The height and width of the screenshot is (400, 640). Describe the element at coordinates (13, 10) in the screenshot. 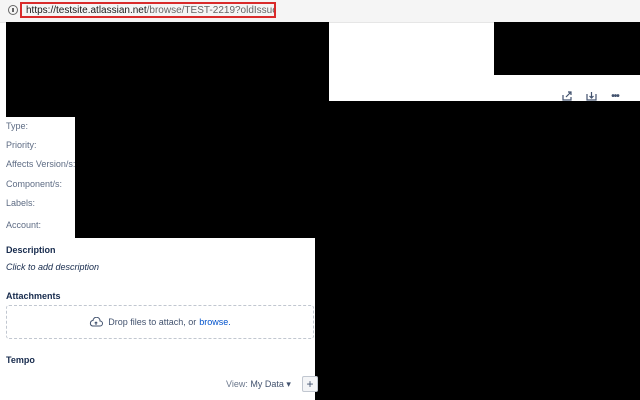

I see `site-info-icon` at that location.